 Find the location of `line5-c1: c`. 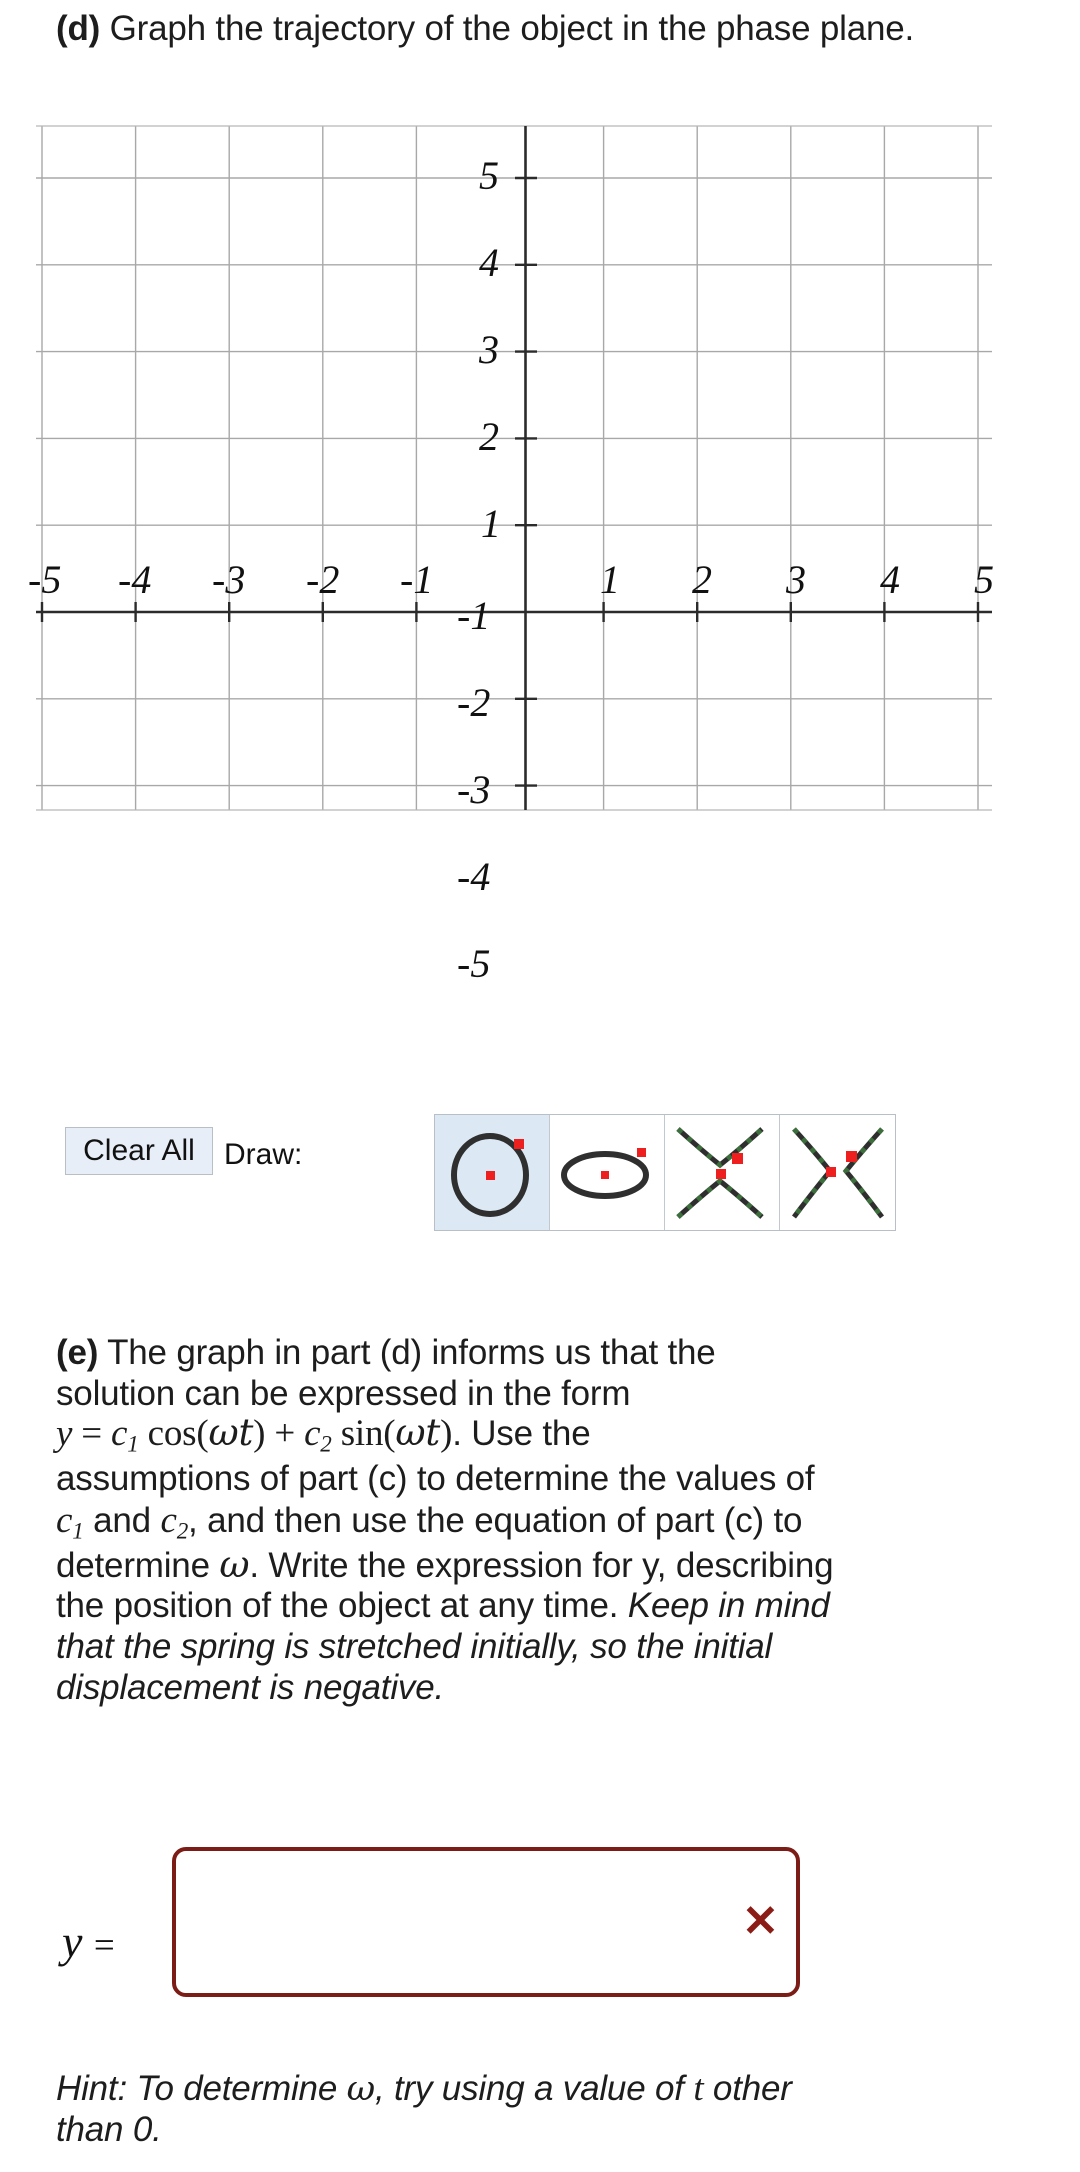

line5-c1: c is located at coordinates (64, 1520).